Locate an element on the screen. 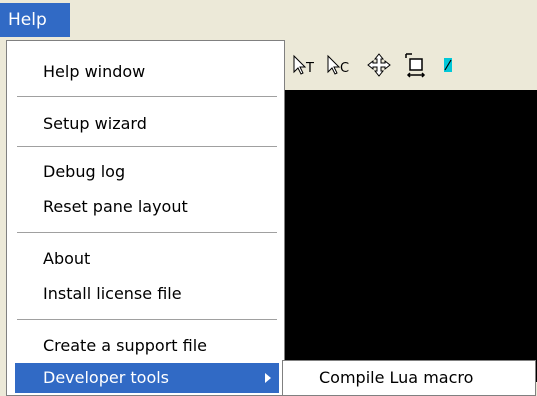 This screenshot has height=396, width=537. text-select-cursor-icon: T is located at coordinates (305, 65).